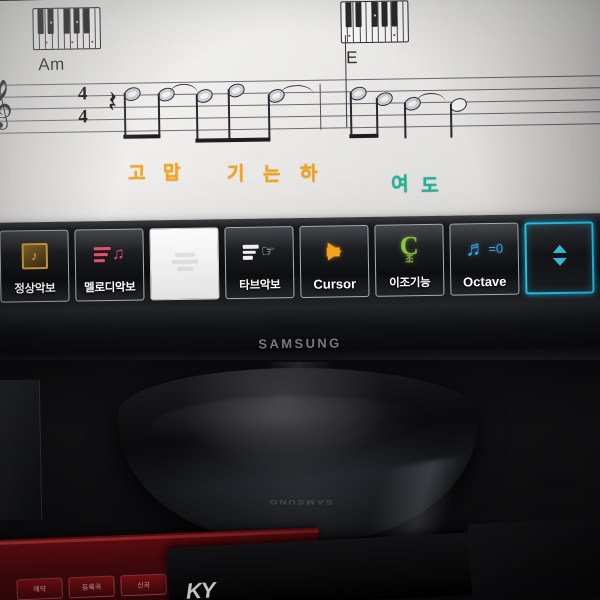 This screenshot has height=600, width=600. What do you see at coordinates (260, 284) in the screenshot?
I see `button-label: 타브악보` at bounding box center [260, 284].